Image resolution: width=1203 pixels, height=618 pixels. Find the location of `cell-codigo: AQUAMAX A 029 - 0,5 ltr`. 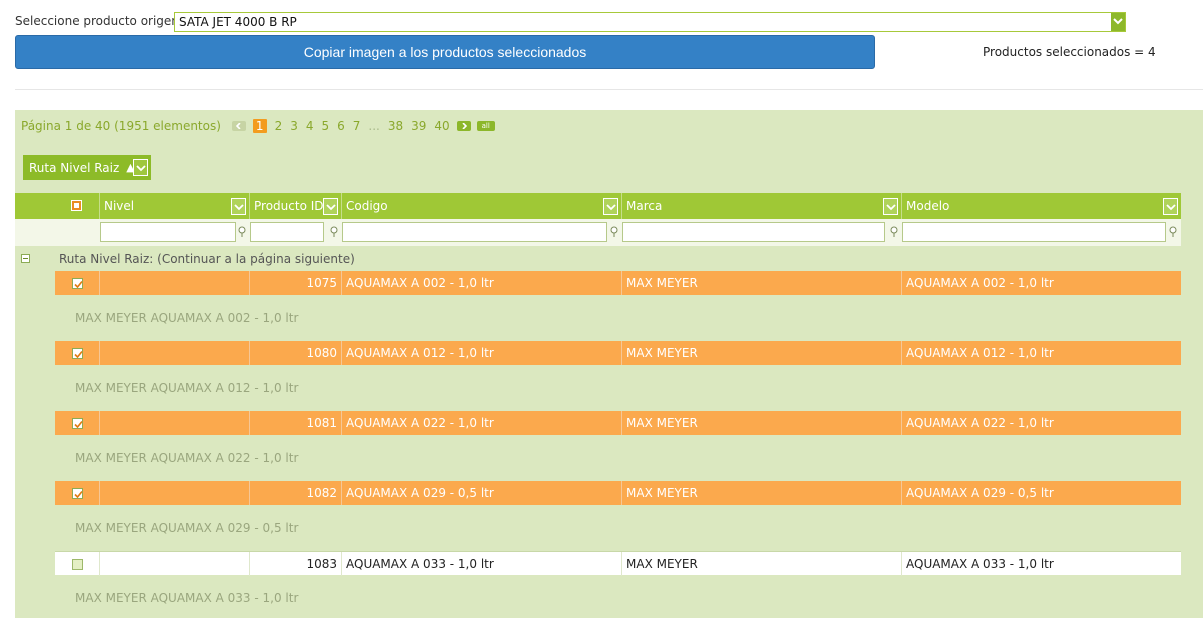

cell-codigo: AQUAMAX A 029 - 0,5 ltr is located at coordinates (481, 493).